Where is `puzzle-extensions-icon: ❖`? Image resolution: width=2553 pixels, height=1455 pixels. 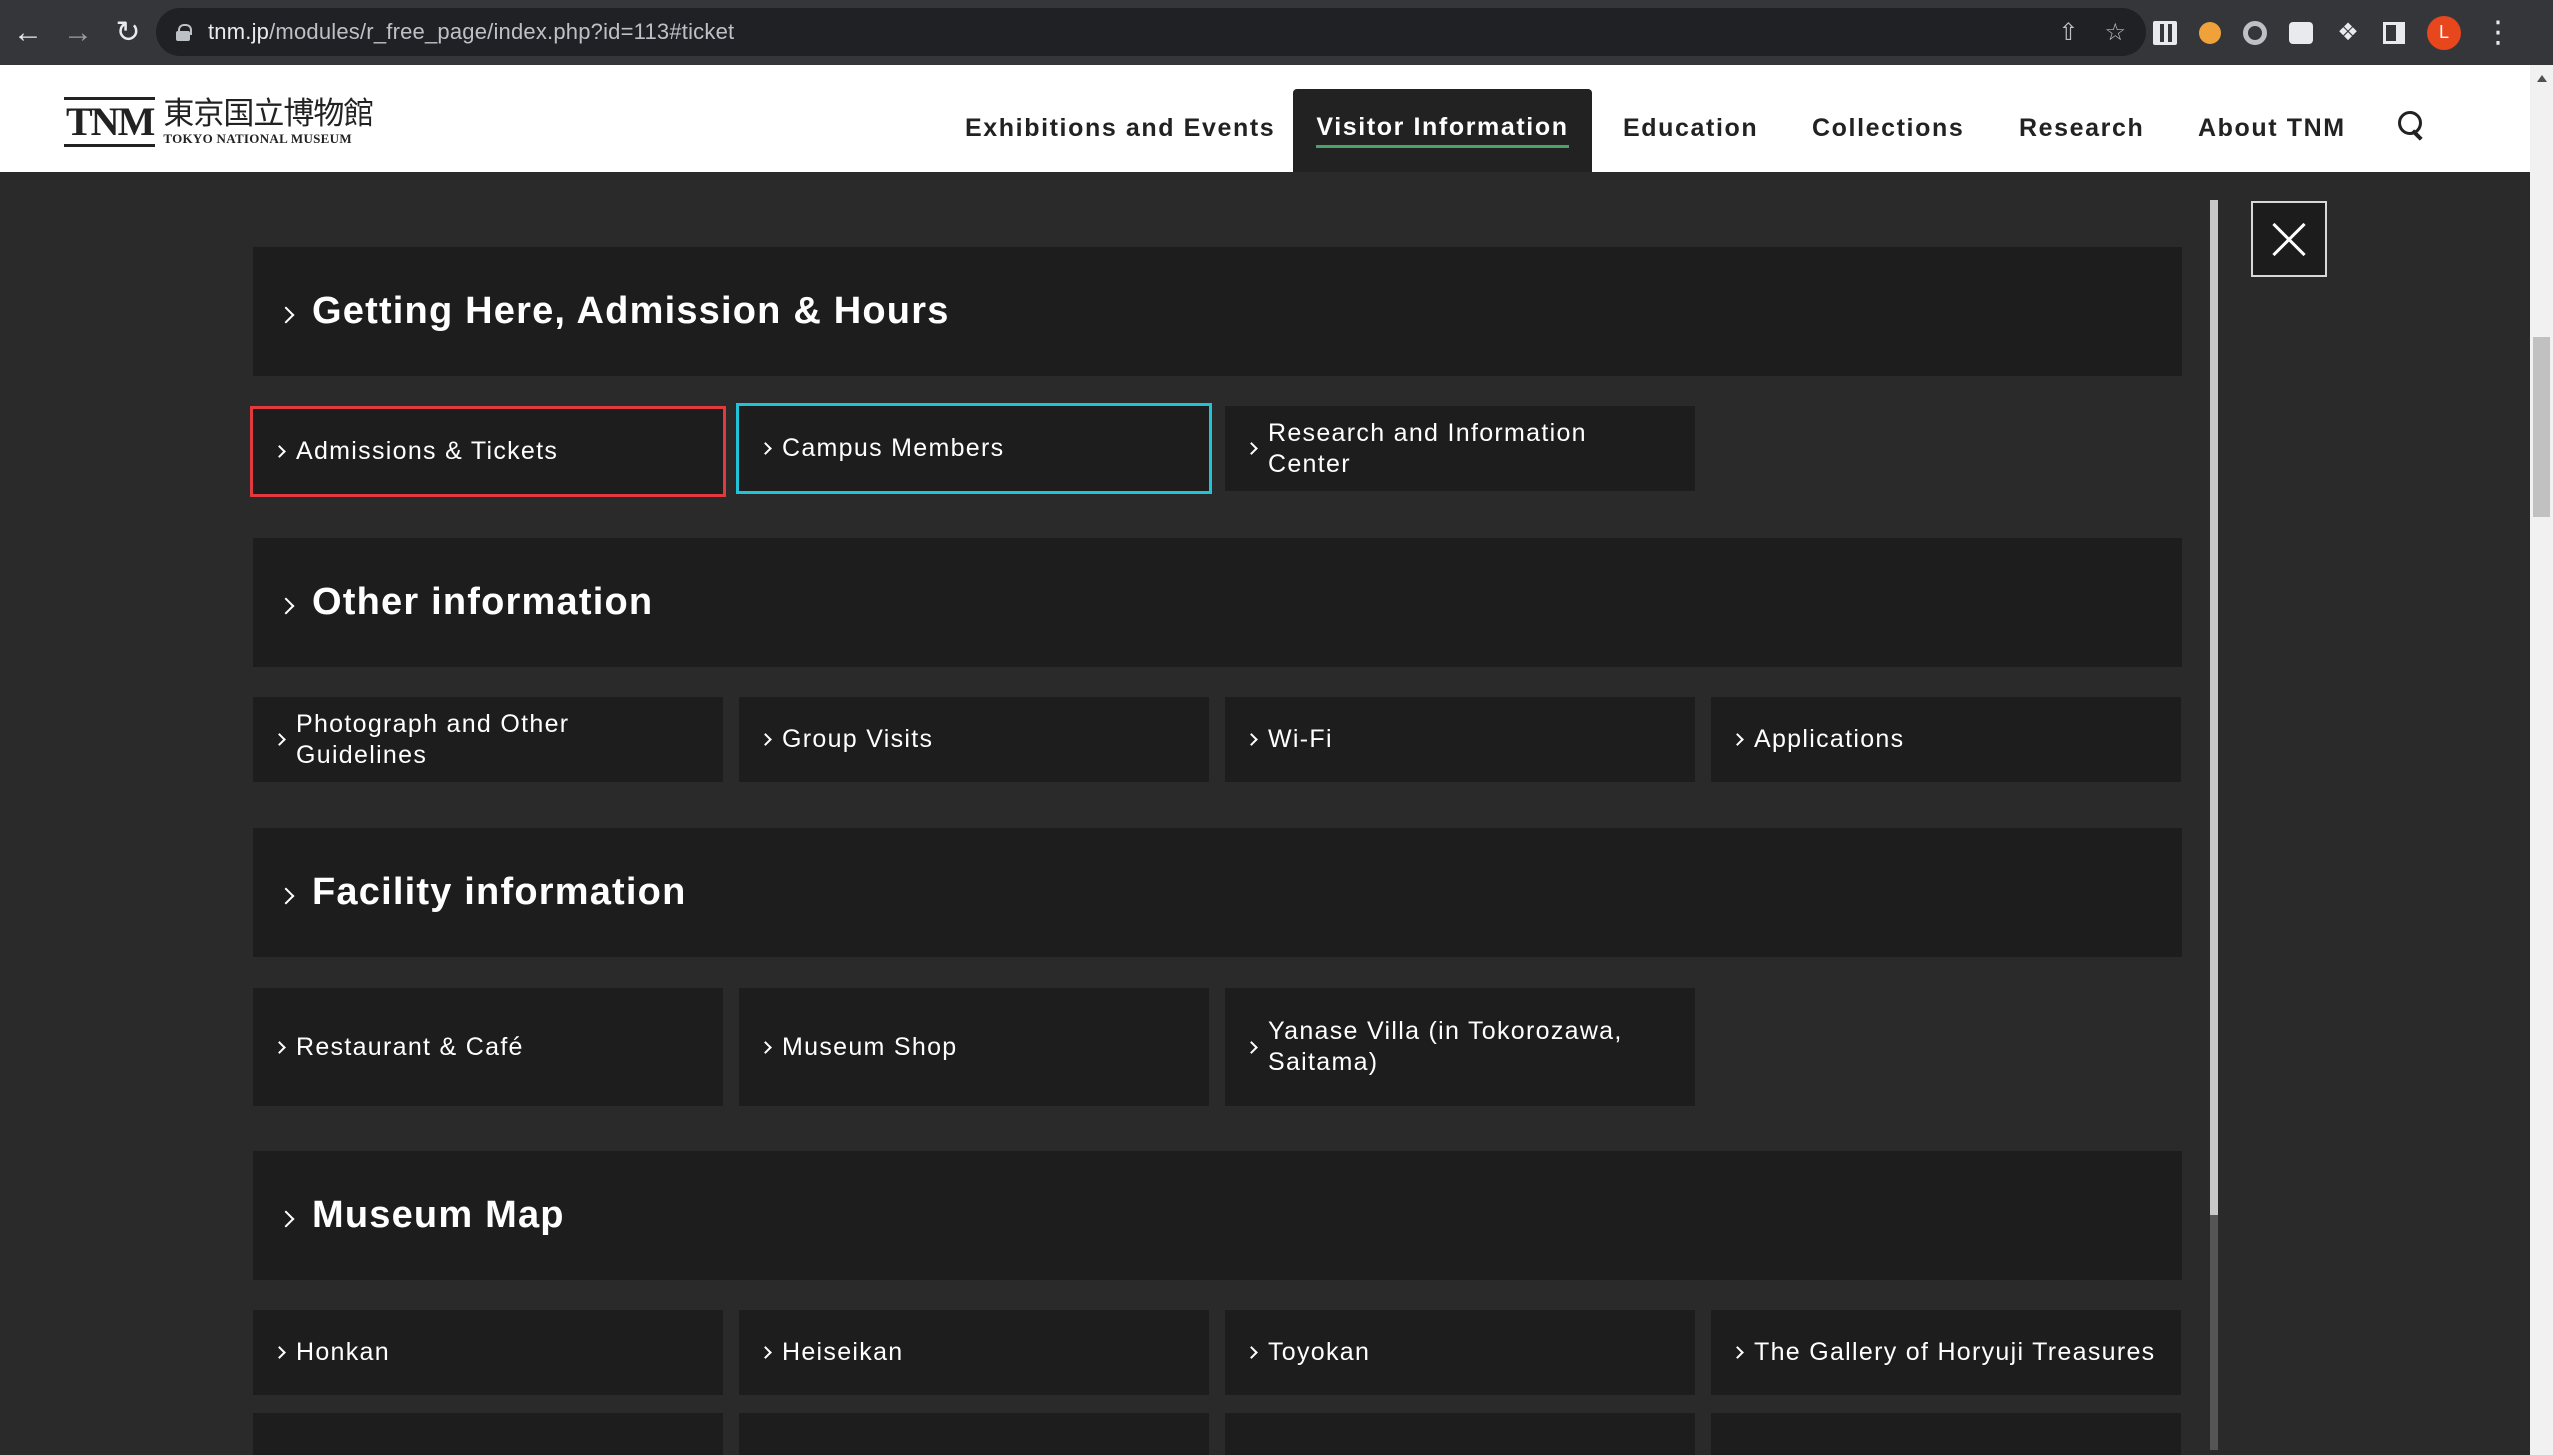 puzzle-extensions-icon: ❖ is located at coordinates (2348, 32).